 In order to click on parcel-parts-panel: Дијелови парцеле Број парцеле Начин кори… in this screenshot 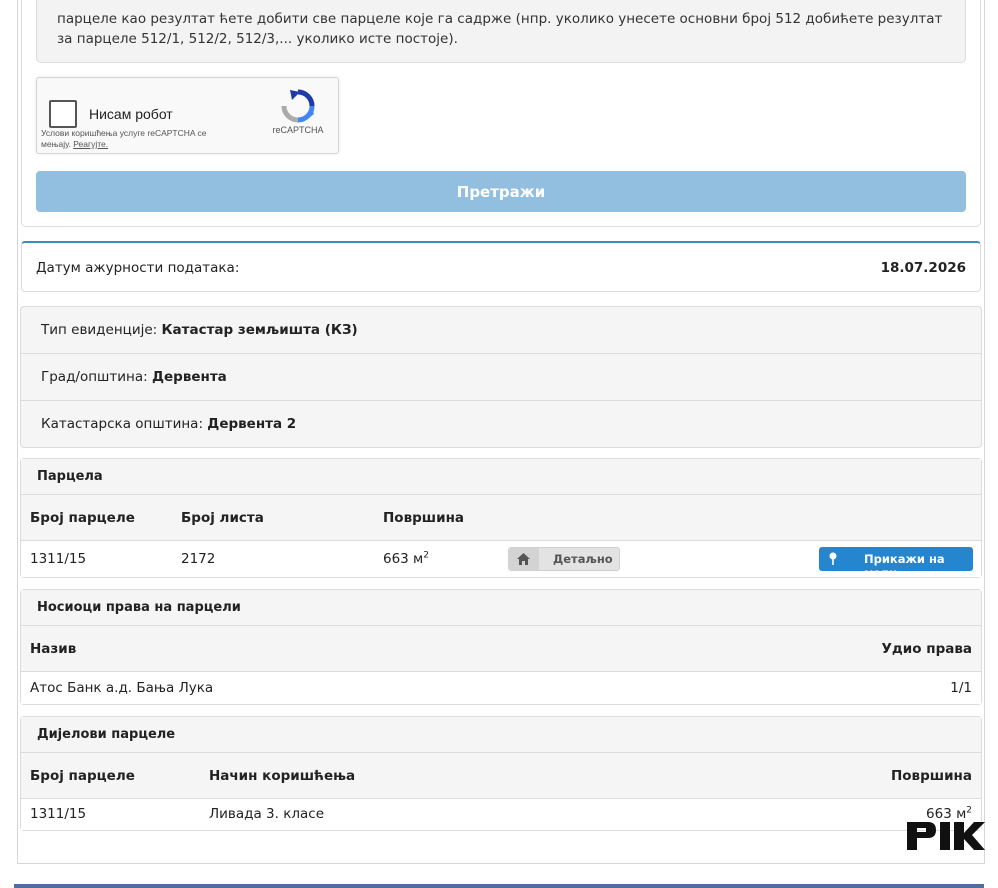, I will do `click(501, 773)`.